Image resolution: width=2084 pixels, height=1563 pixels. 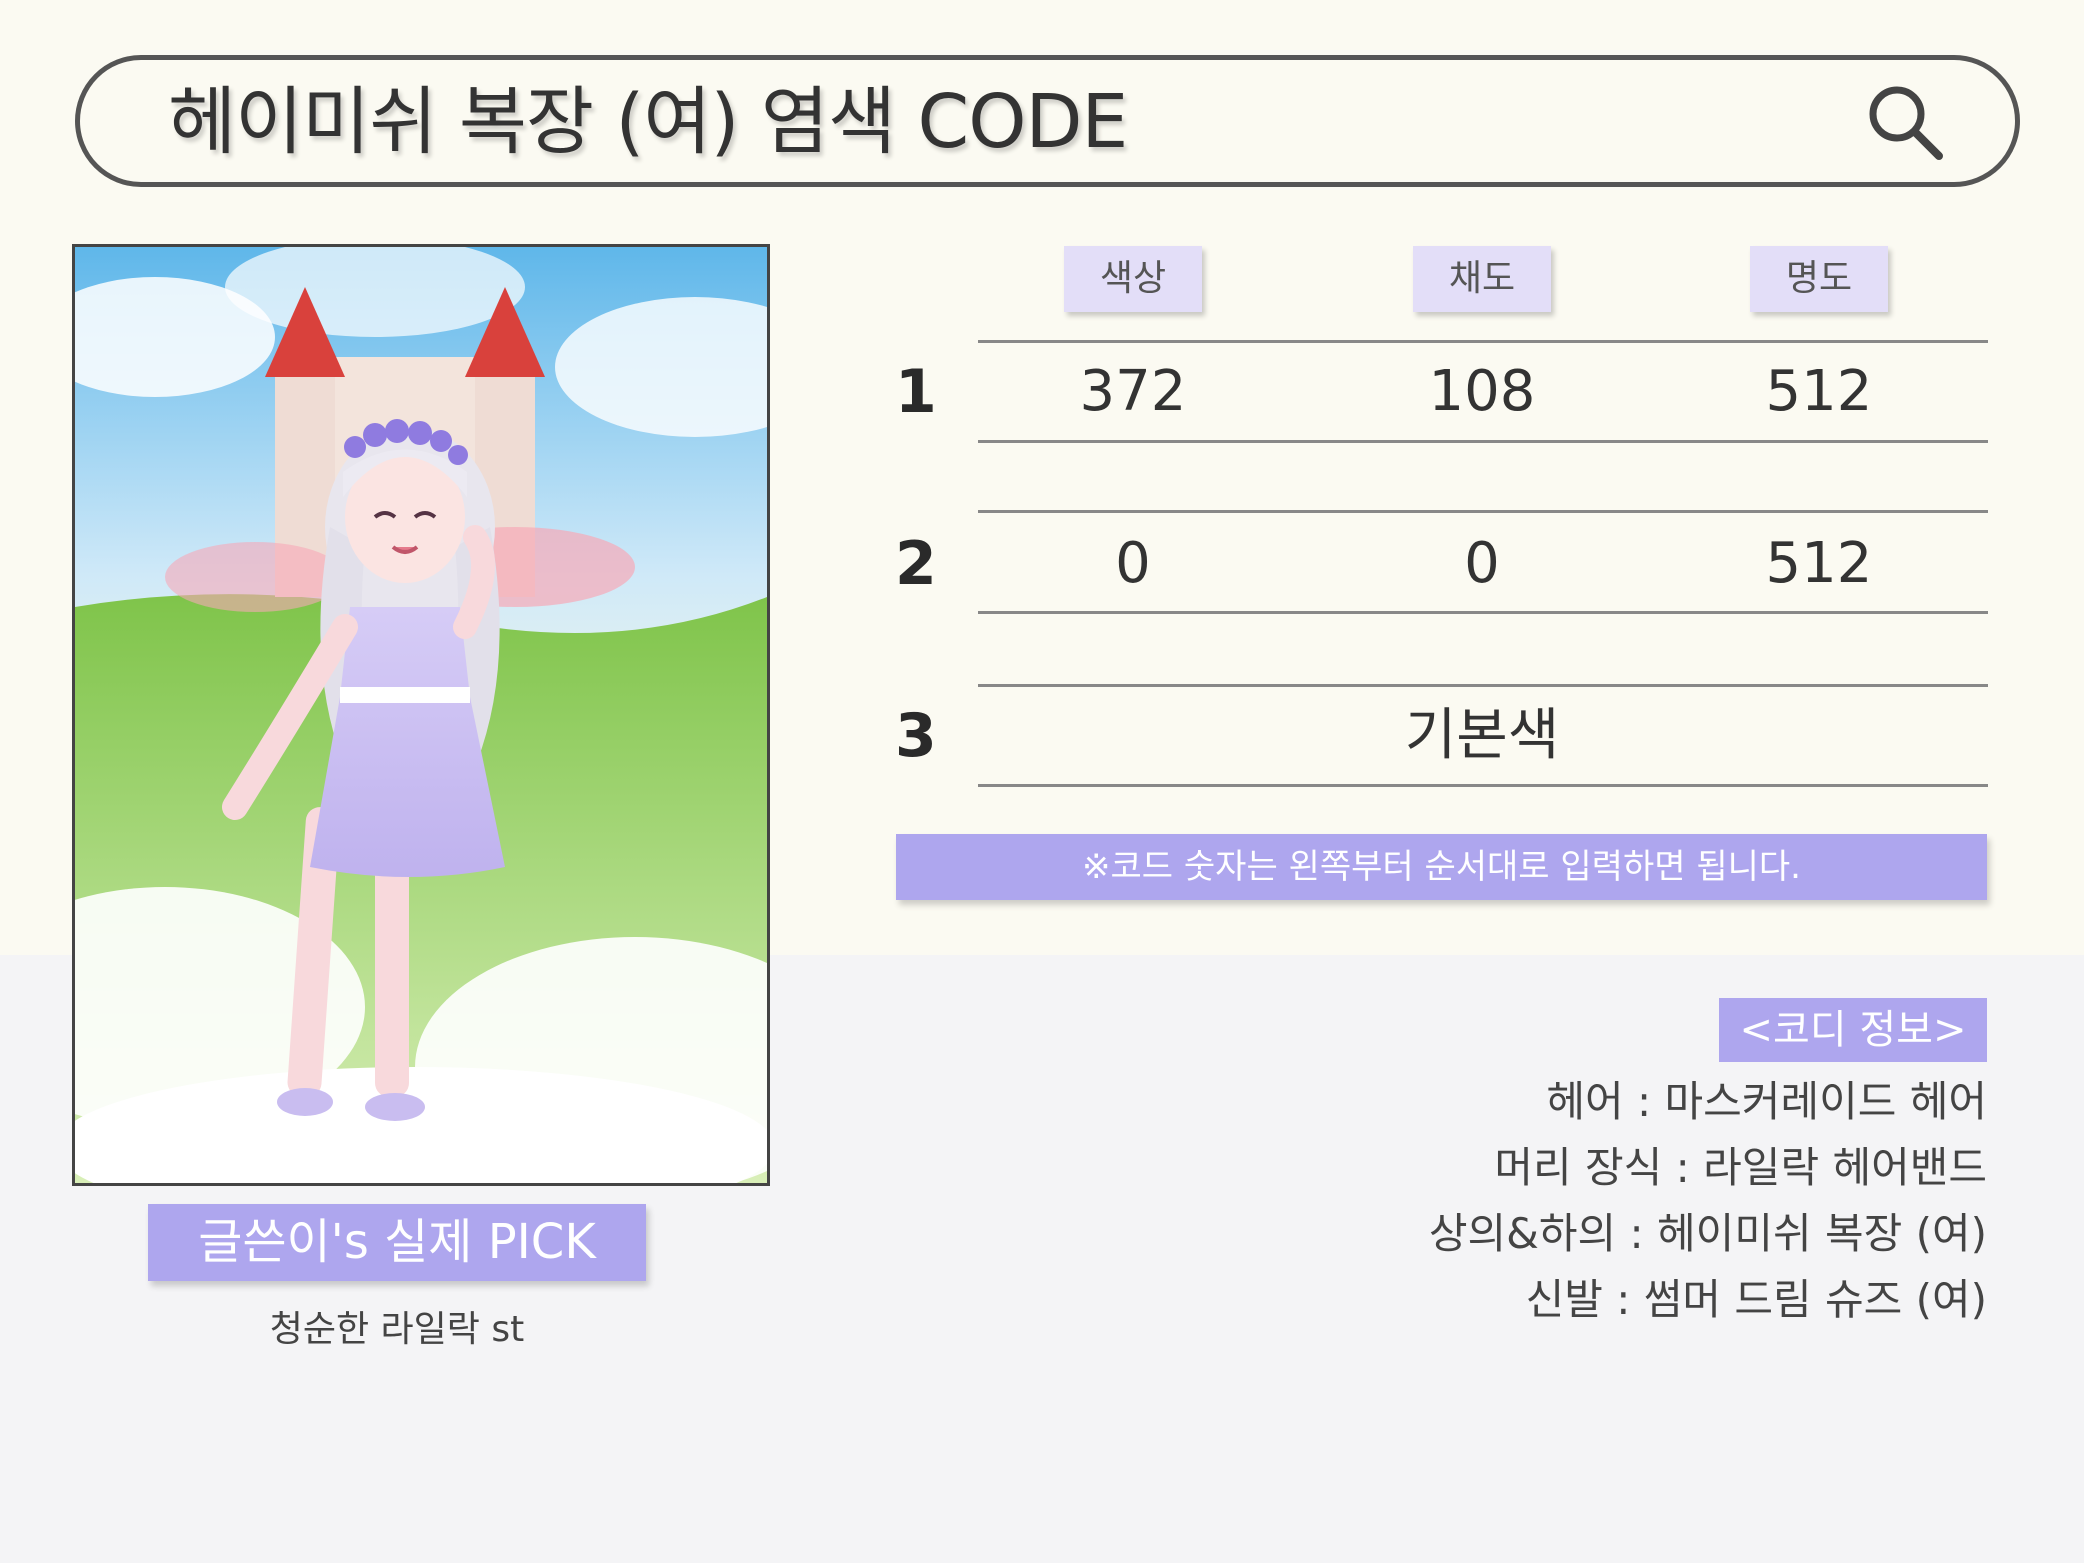 I want to click on row-number-2: 2, so click(x=916, y=564).